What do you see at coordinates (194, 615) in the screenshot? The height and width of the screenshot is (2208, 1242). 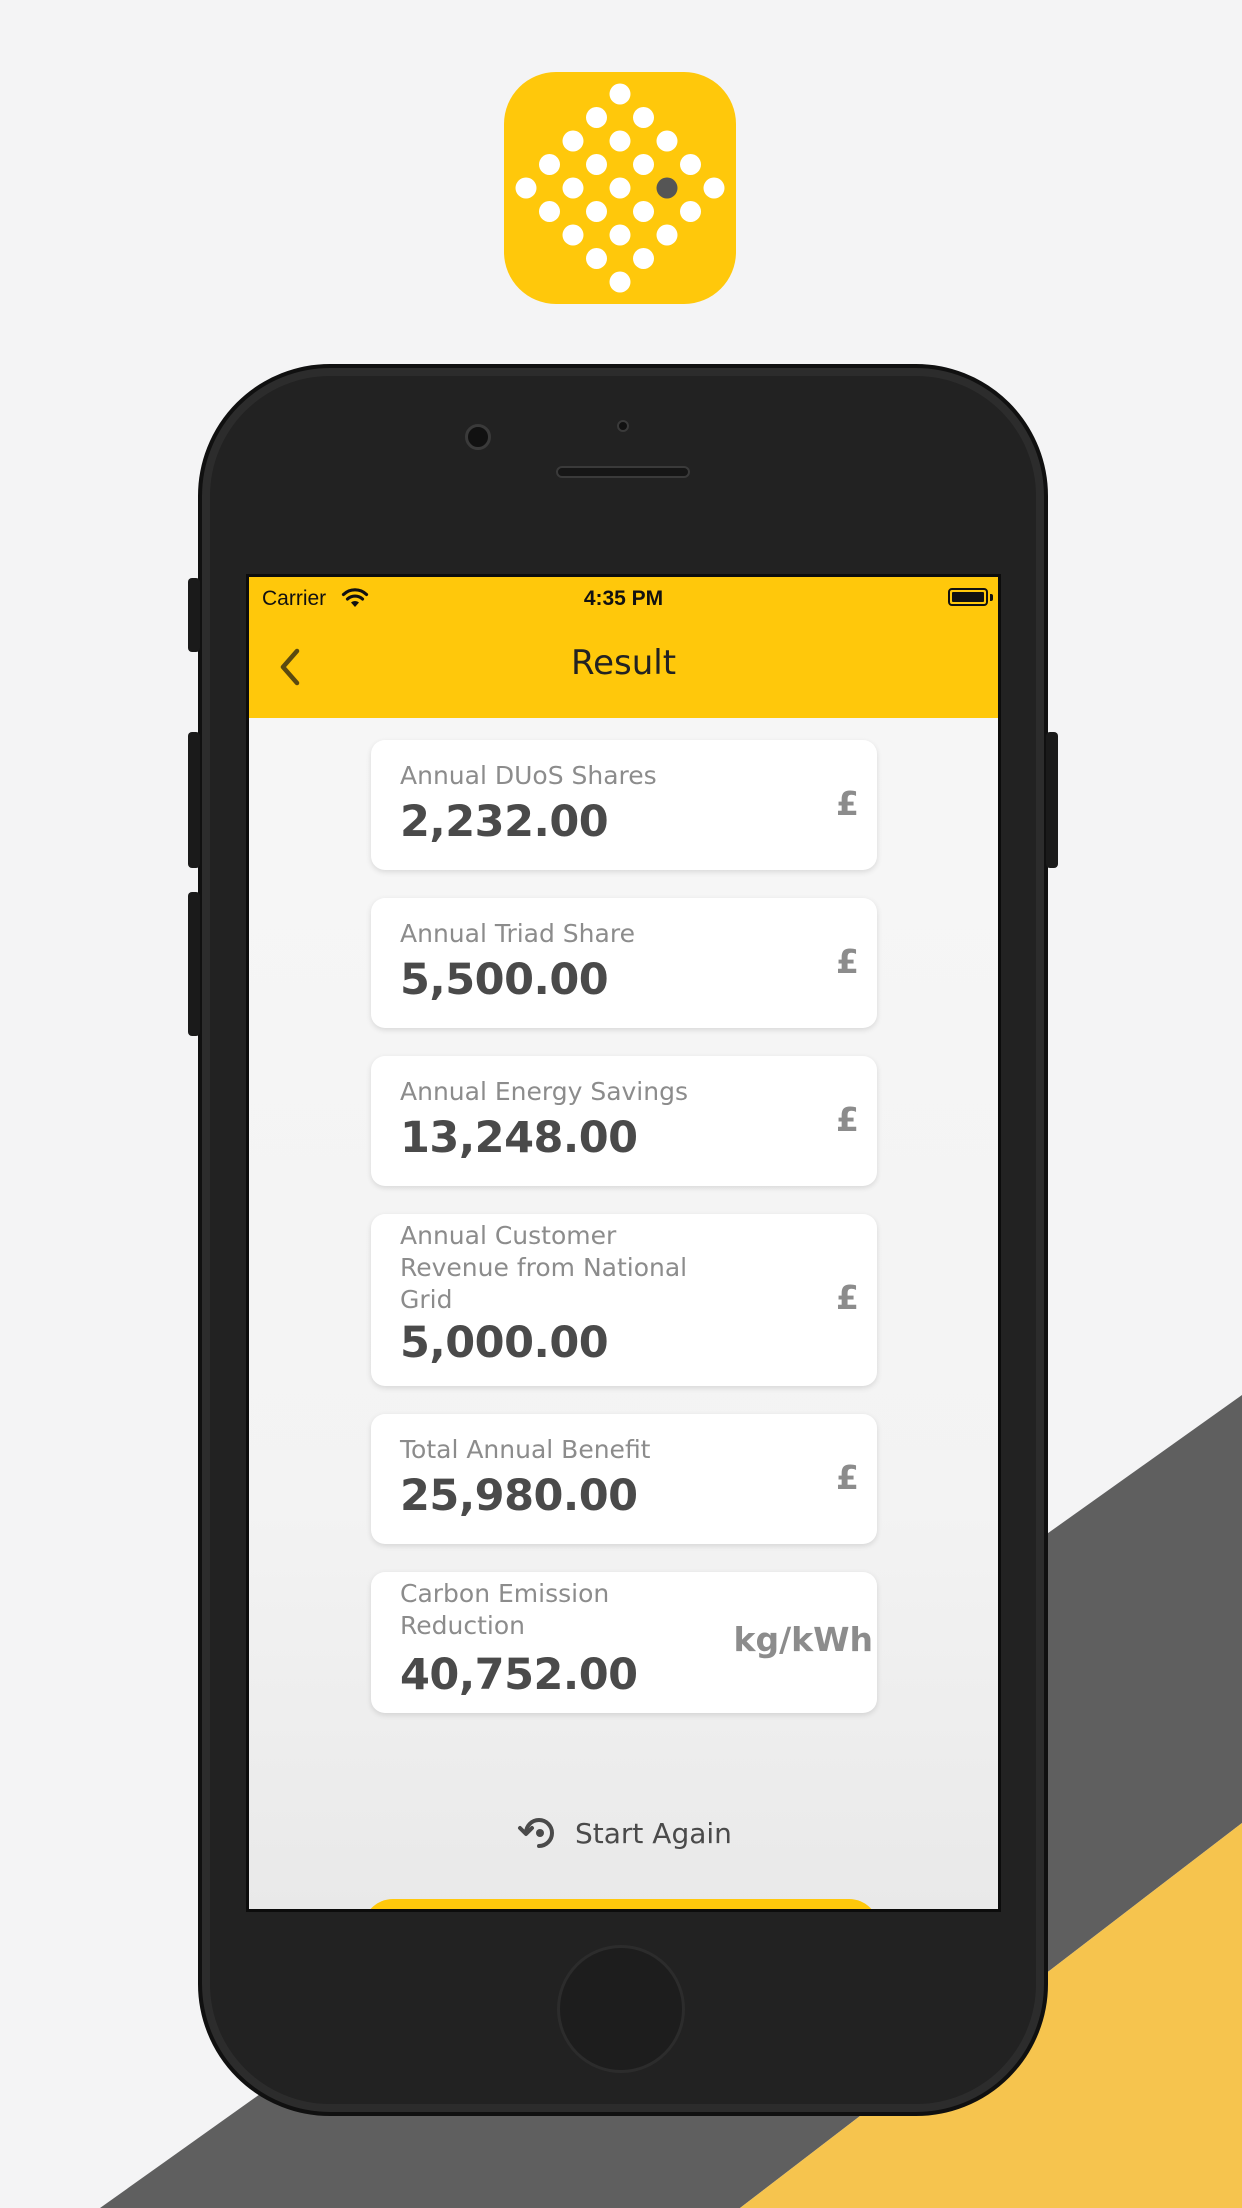 I see `phone-side-button` at bounding box center [194, 615].